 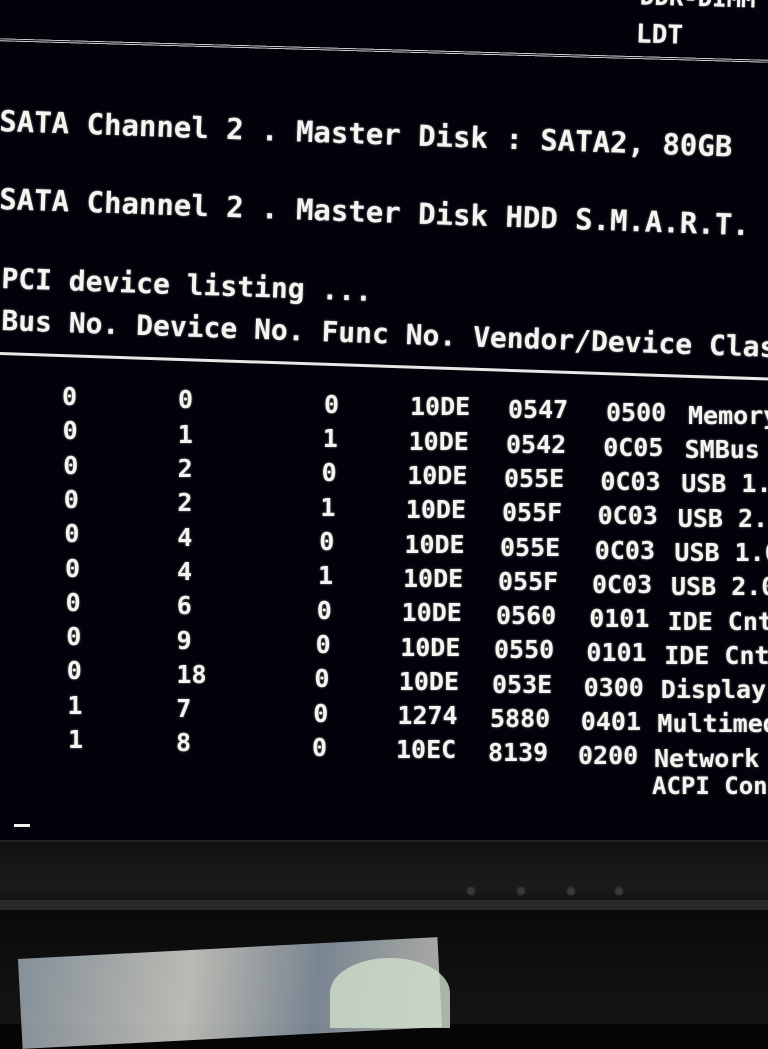 I want to click on pci-cell-class: 0C05, so click(x=633, y=447).